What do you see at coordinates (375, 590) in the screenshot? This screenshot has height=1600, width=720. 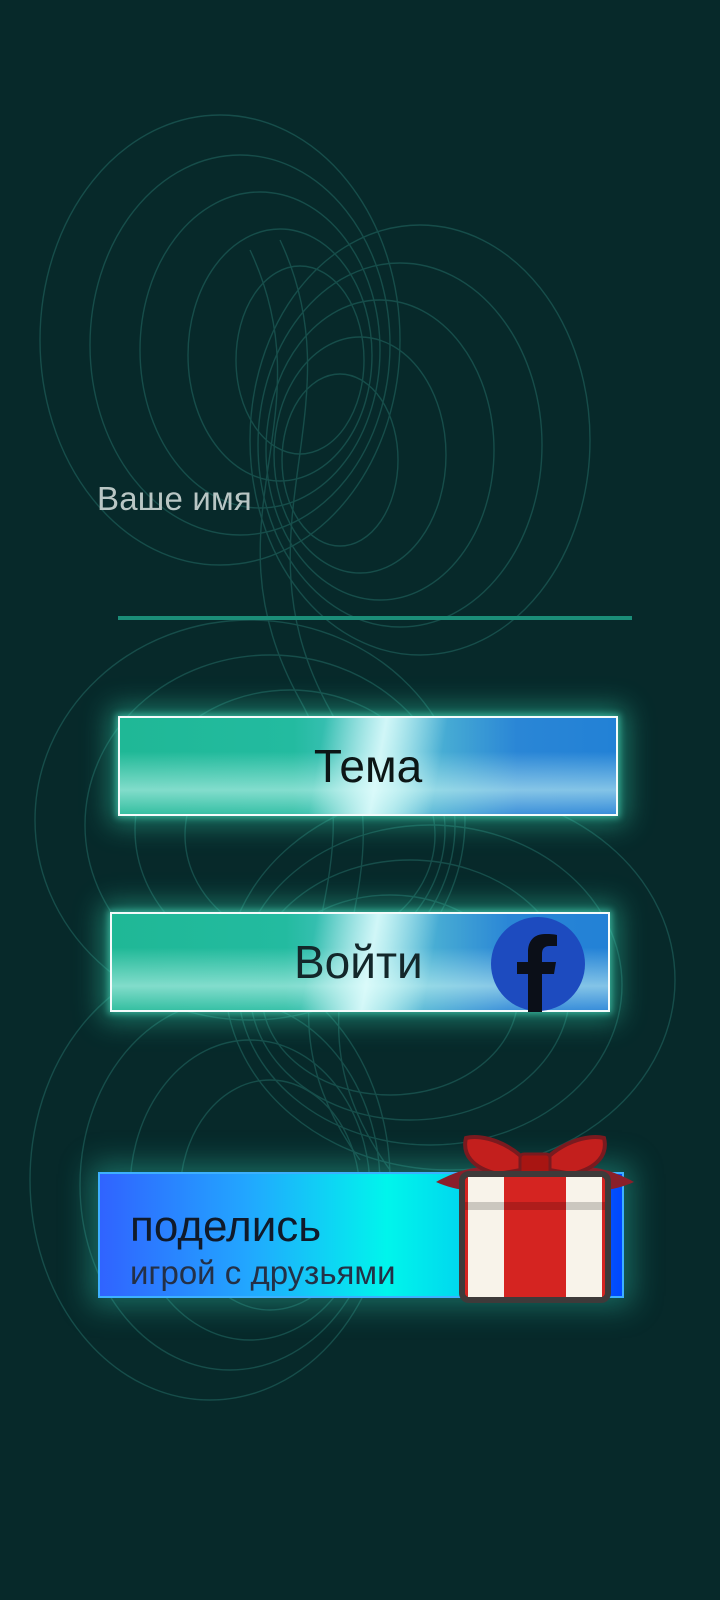 I see `name-input` at bounding box center [375, 590].